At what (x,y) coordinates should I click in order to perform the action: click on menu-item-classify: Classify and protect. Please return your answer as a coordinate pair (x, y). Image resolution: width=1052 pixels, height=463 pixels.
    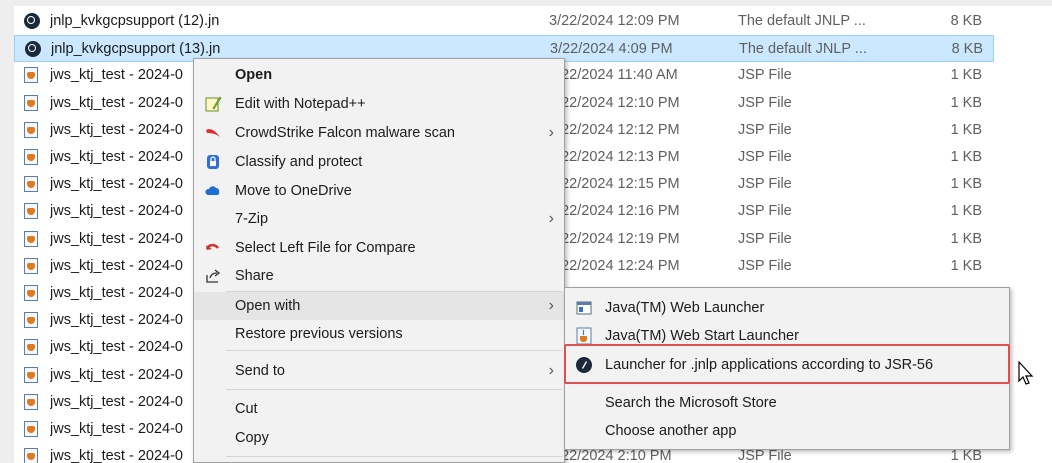
    Looking at the image, I should click on (379, 162).